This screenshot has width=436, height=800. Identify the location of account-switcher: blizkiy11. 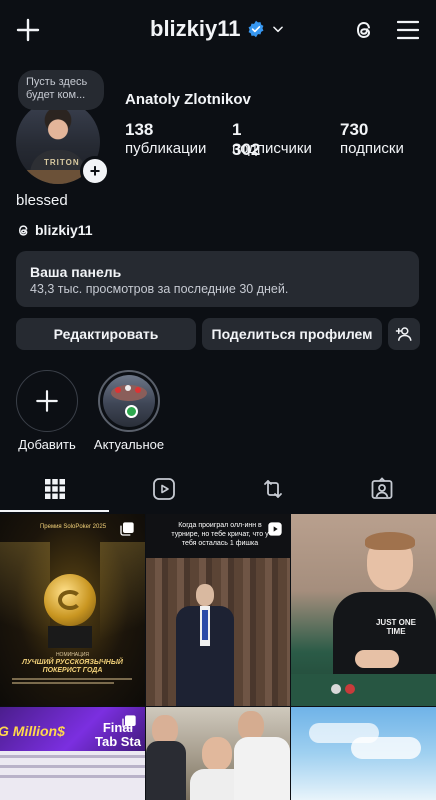
(217, 29).